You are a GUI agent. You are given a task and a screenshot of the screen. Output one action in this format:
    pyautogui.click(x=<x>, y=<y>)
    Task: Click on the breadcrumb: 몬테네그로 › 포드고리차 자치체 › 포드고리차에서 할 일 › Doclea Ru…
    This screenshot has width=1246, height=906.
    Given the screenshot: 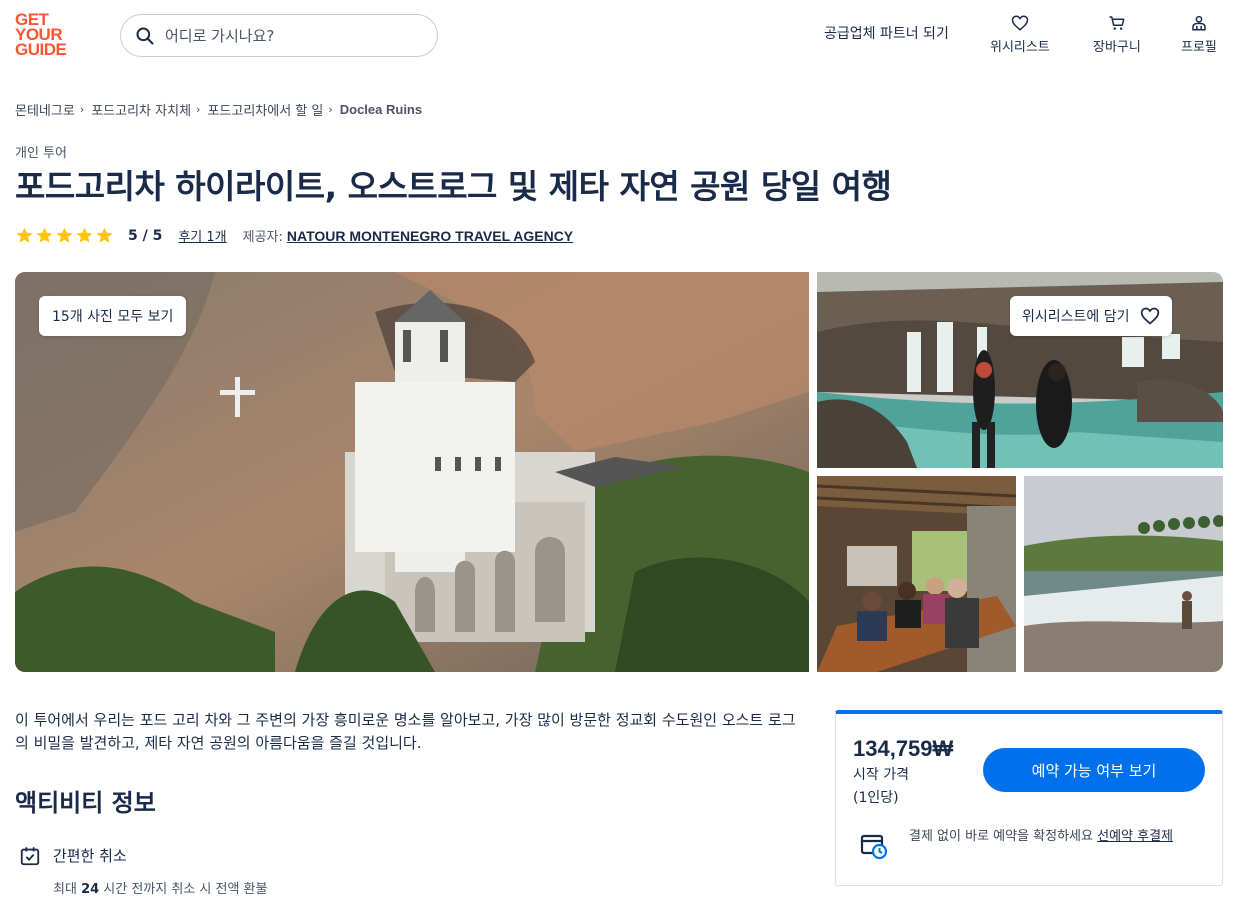 What is the action you would take?
    pyautogui.click(x=218, y=109)
    